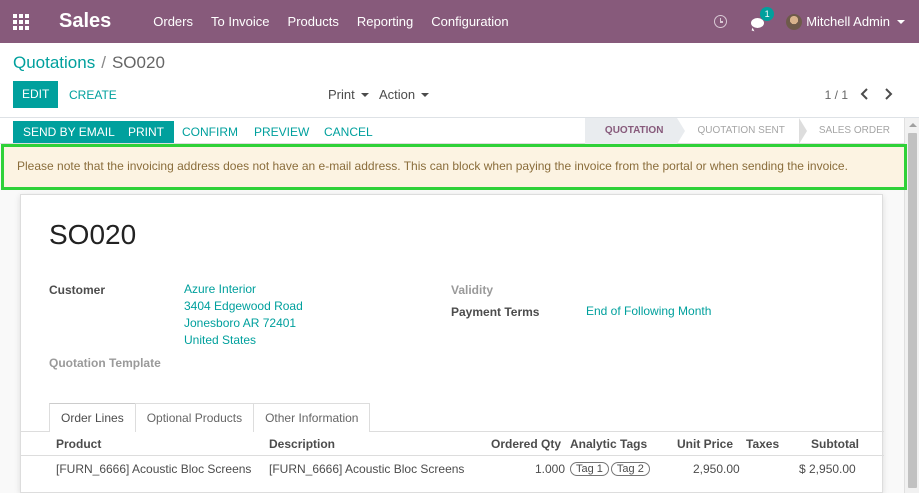 This screenshot has height=493, width=919. I want to click on create-button: CREATE, so click(93, 95).